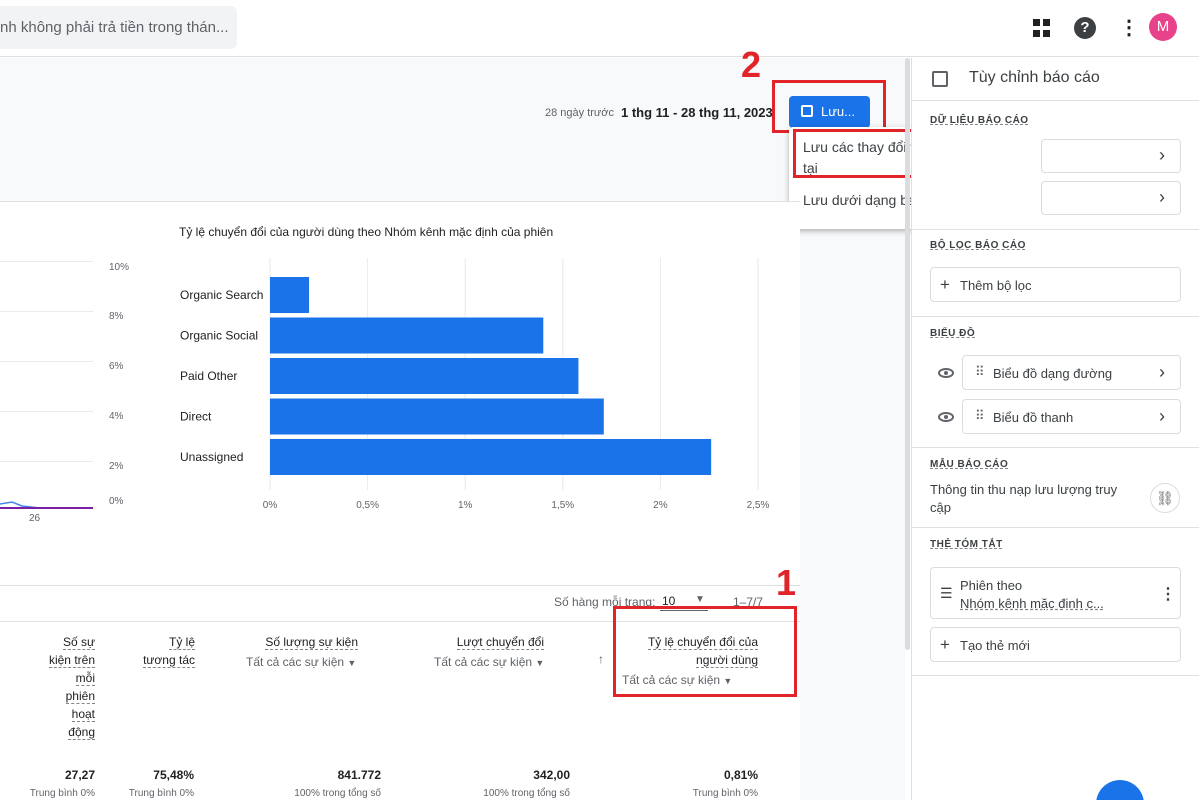 This screenshot has width=1199, height=800. What do you see at coordinates (465, 505) in the screenshot?
I see `bar-chart-x-tick: 1%` at bounding box center [465, 505].